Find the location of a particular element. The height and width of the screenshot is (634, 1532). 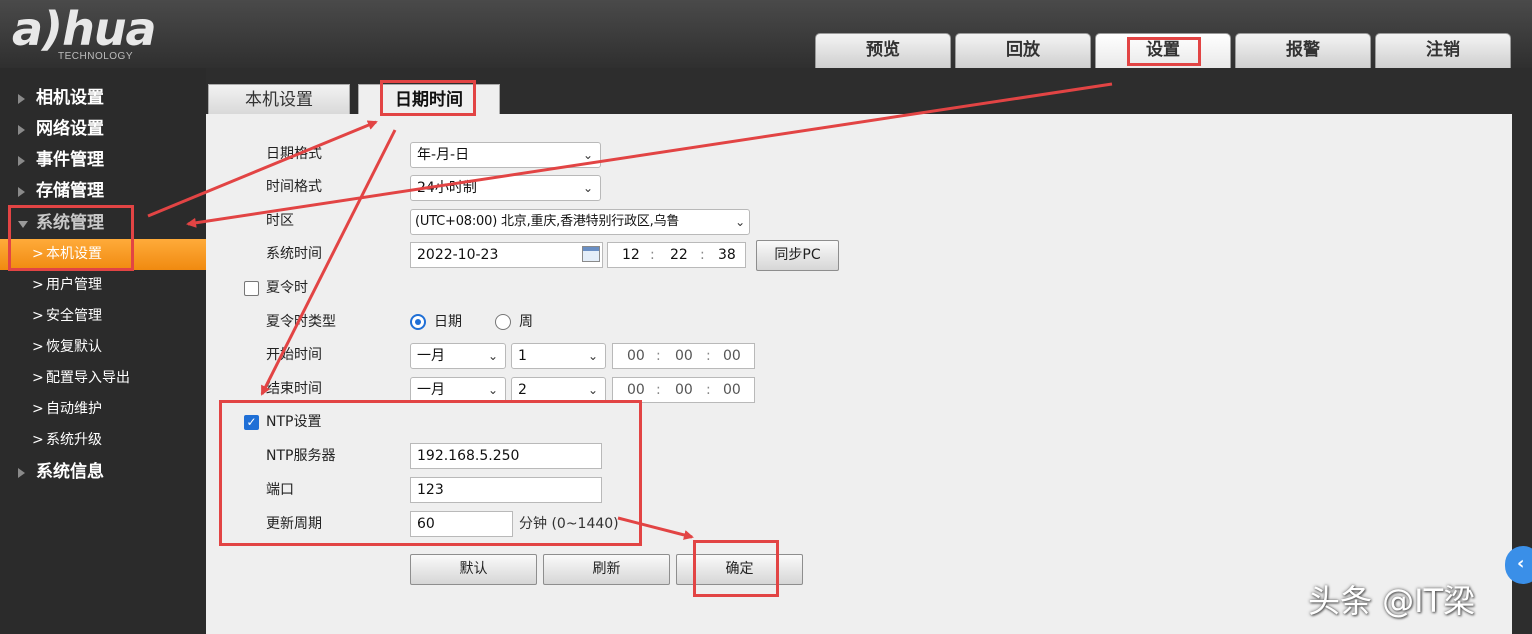

date-format-select: 年-月-日 ⌄ is located at coordinates (505, 155).